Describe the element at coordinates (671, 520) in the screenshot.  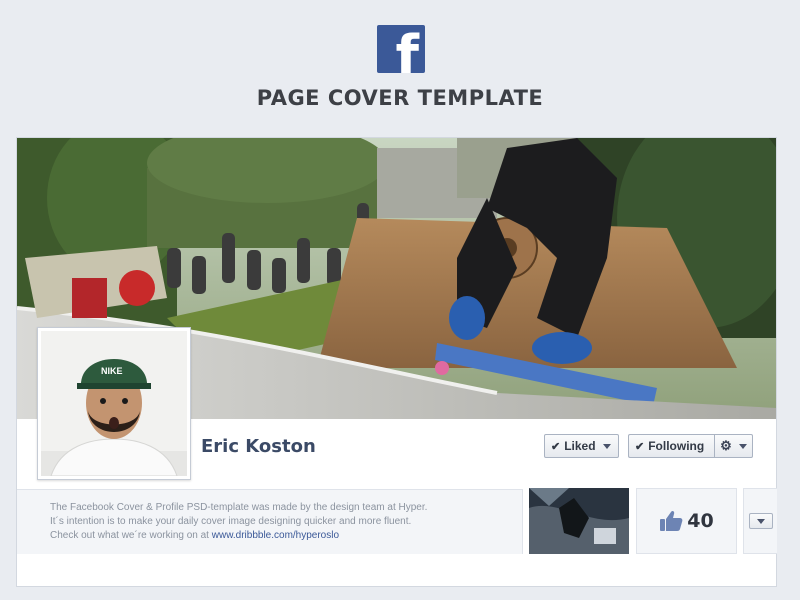
I see `thumbs-up-icon` at that location.